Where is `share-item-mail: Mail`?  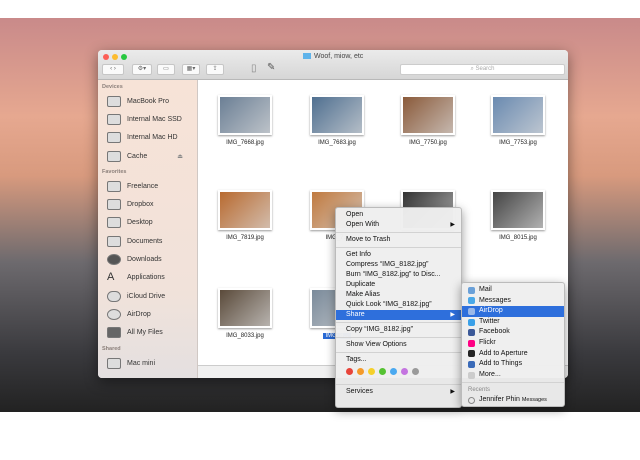
share-item-mail: Mail is located at coordinates (513, 290).